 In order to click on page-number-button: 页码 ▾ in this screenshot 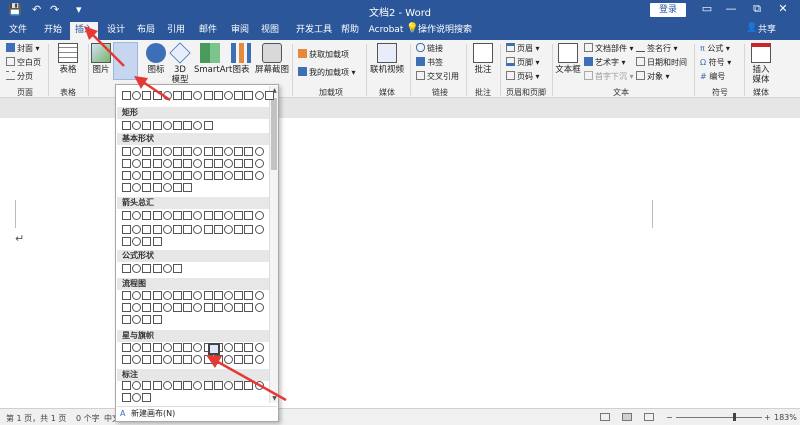, I will do `click(523, 76)`.